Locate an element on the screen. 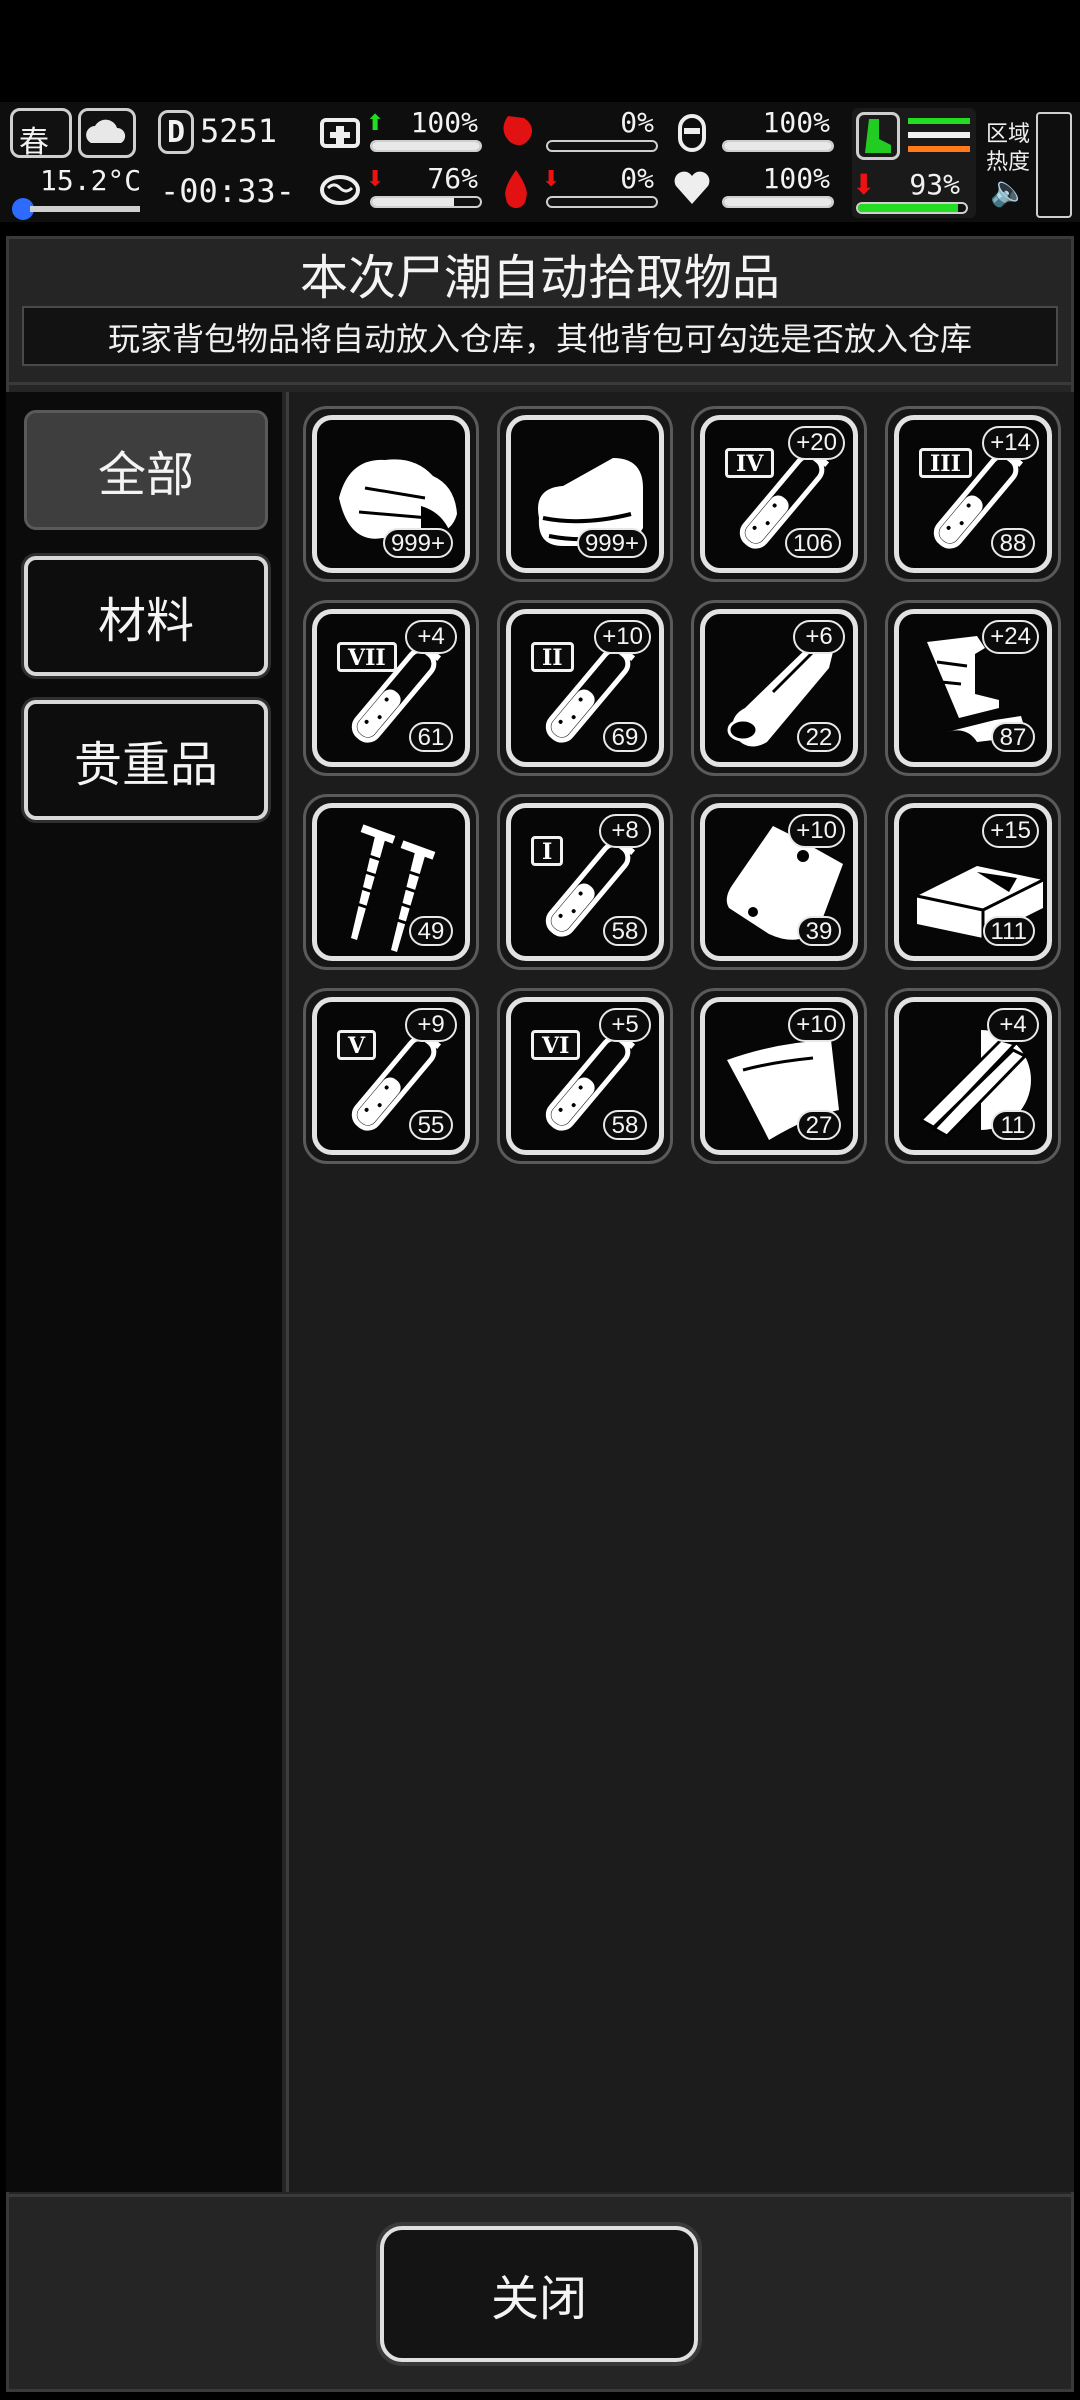 This screenshot has width=1080, height=2400. item-slot: 11 +4 is located at coordinates (973, 1076).